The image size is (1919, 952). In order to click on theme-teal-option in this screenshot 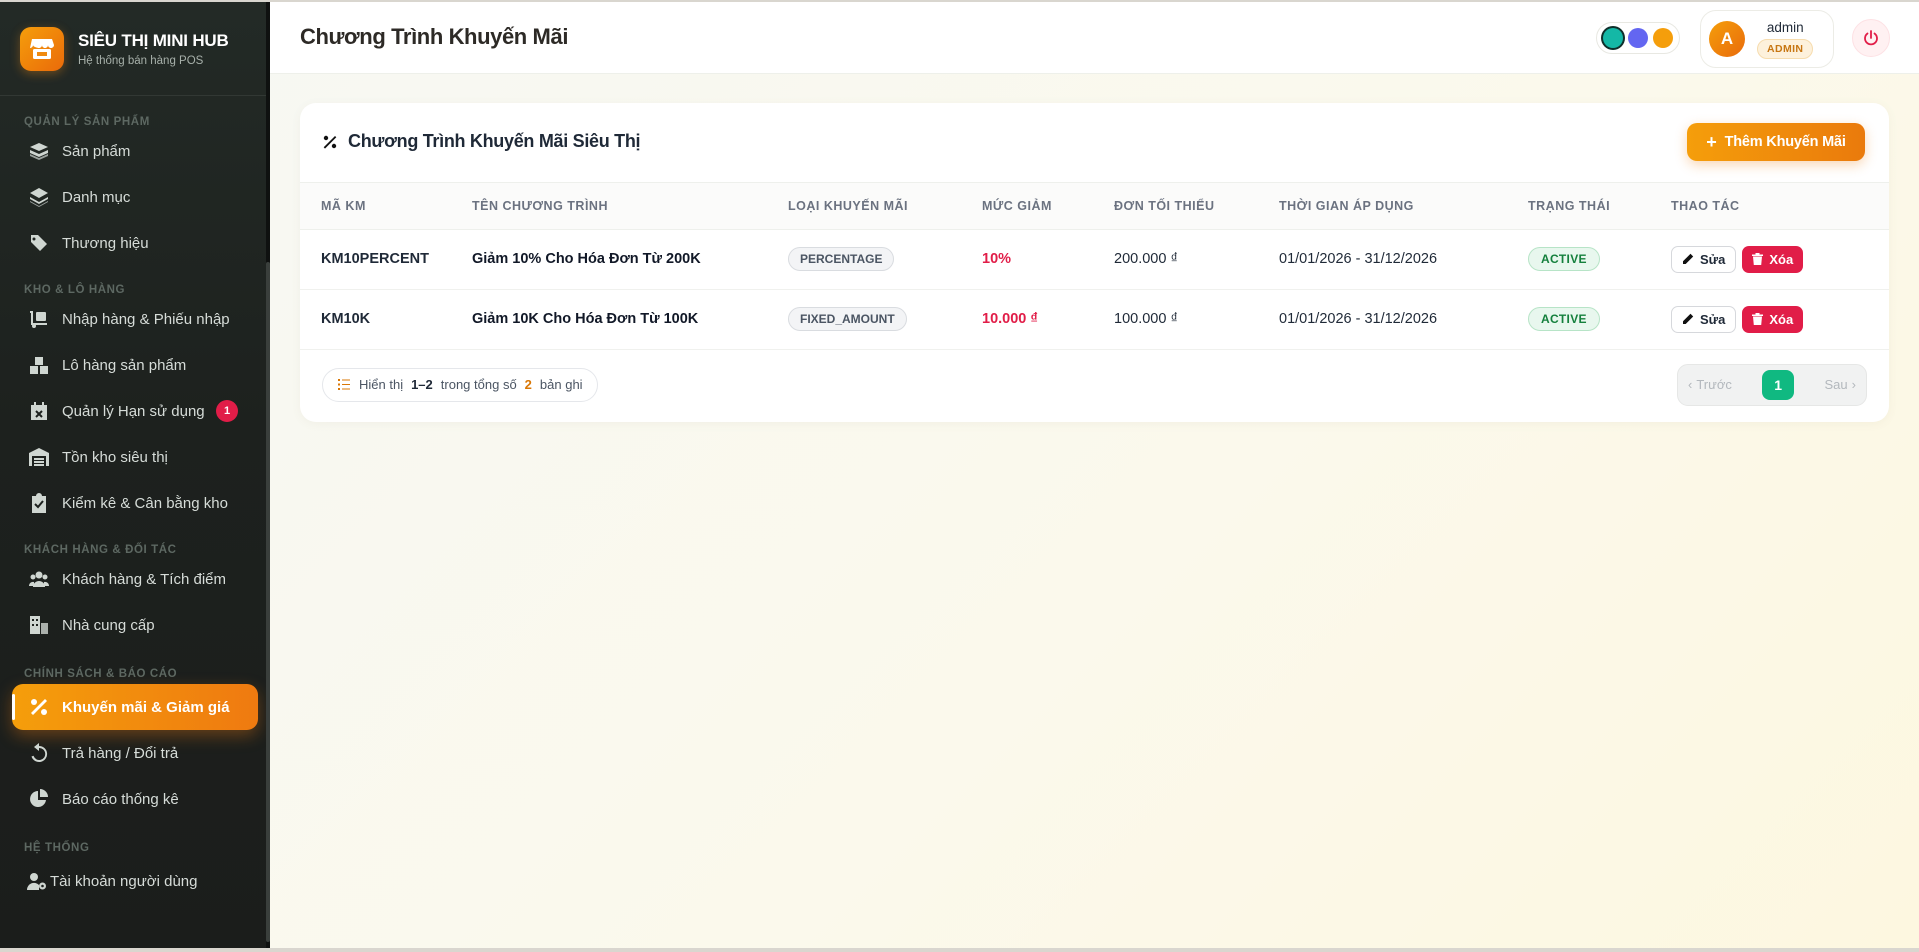, I will do `click(1613, 38)`.